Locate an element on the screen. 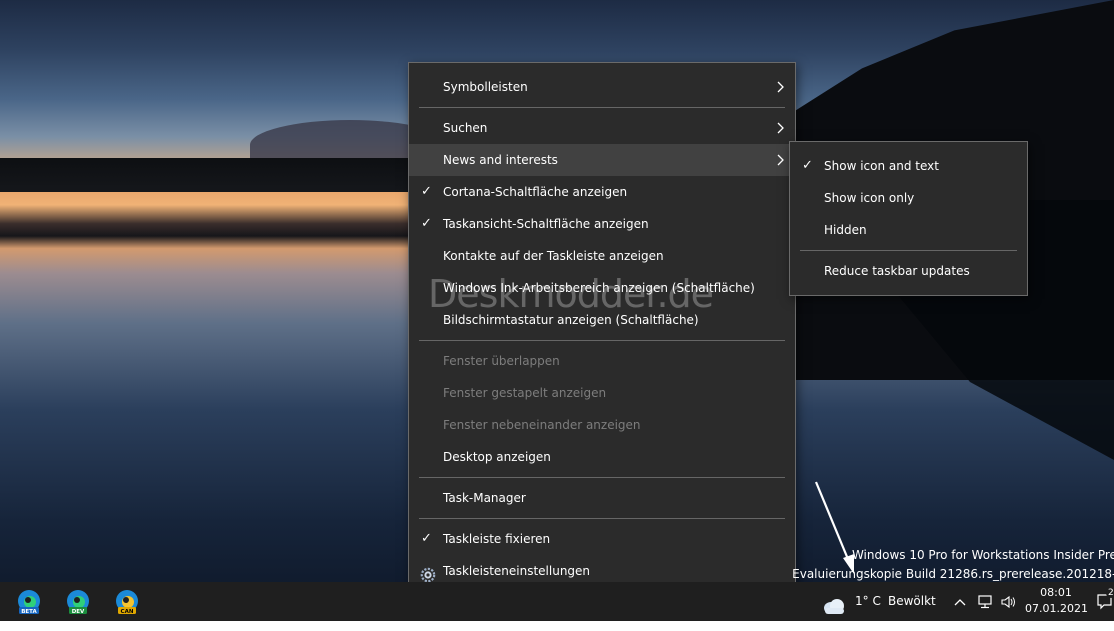 The image size is (1114, 631). edge-canary-icon: CAN is located at coordinates (127, 602).